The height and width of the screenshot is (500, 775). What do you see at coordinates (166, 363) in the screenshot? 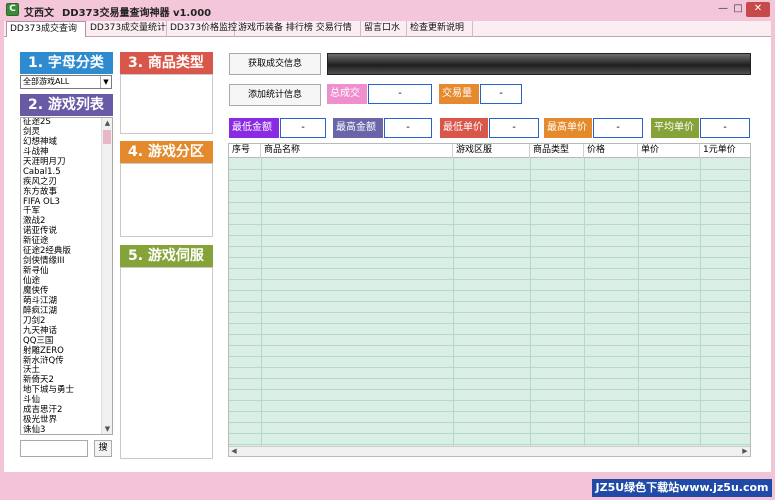
I see `game-server-list` at bounding box center [166, 363].